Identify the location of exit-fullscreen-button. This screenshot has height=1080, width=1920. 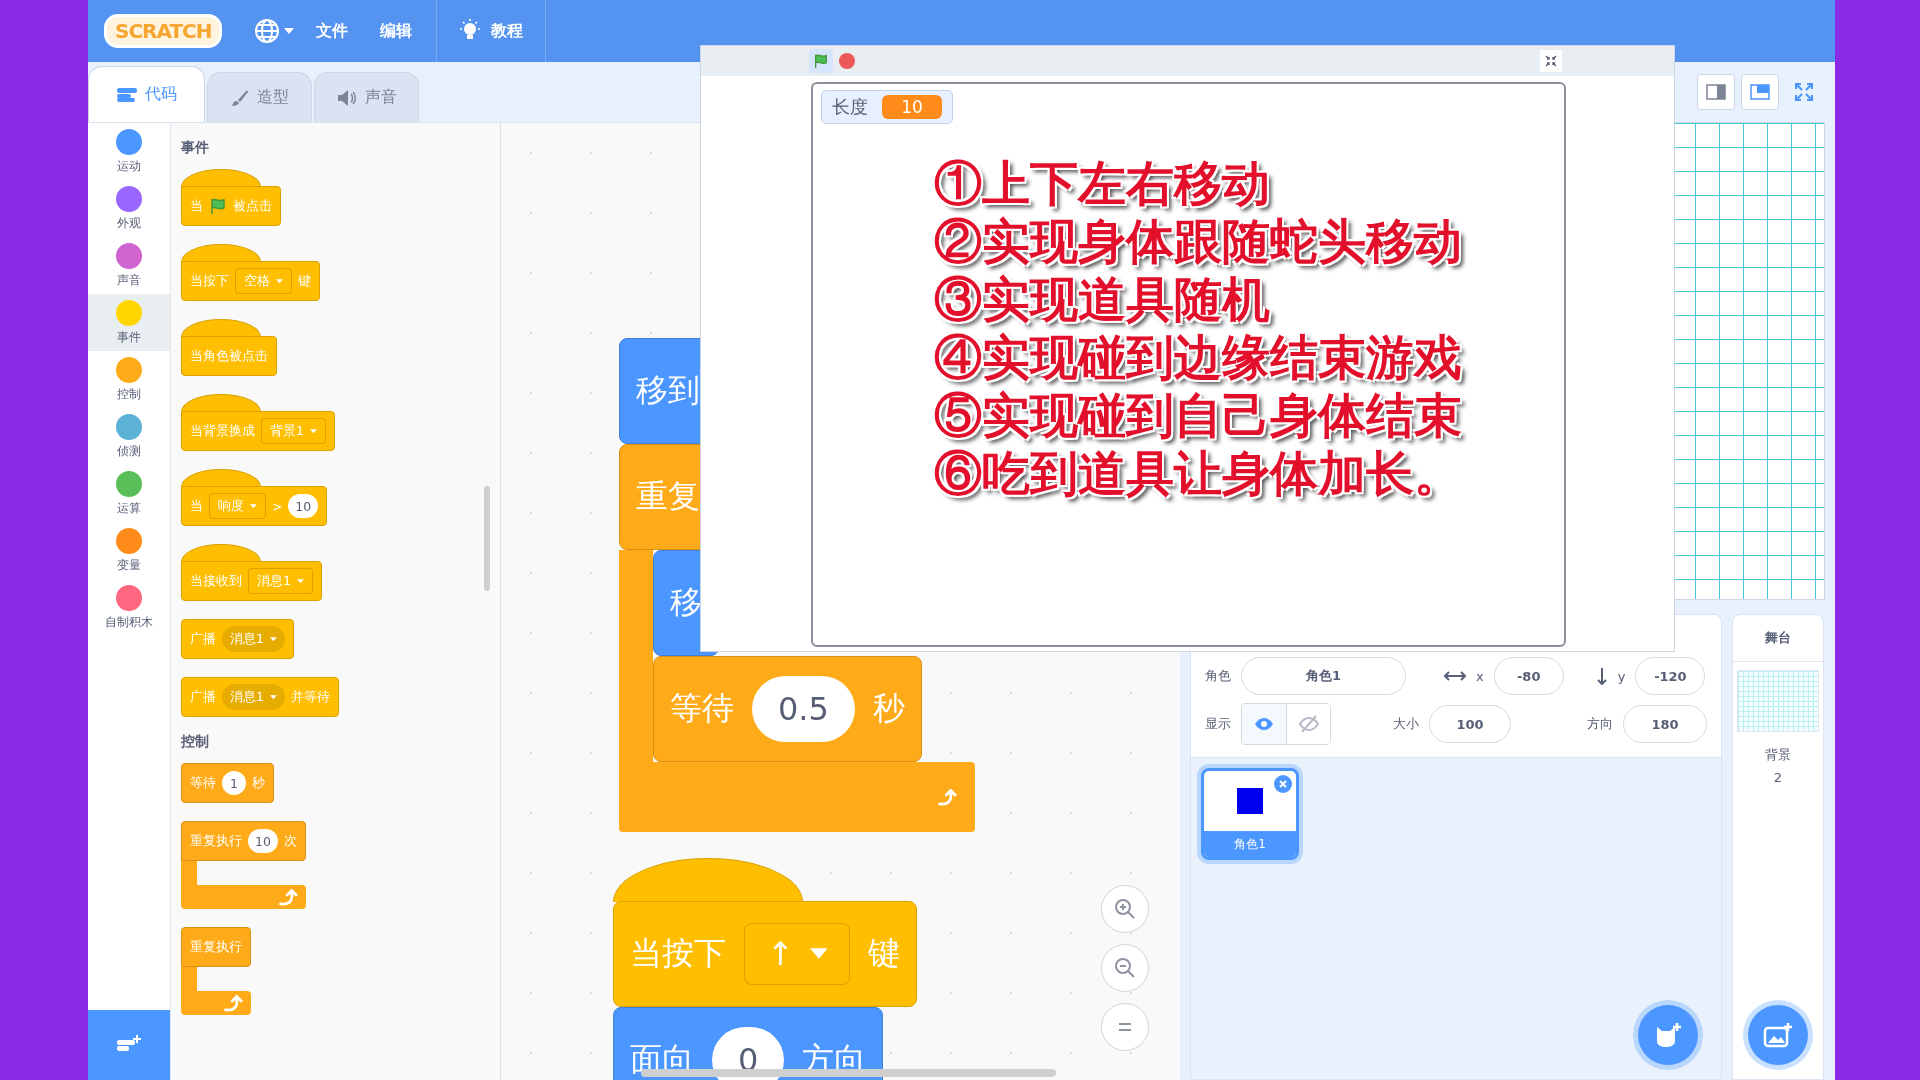
(1551, 61).